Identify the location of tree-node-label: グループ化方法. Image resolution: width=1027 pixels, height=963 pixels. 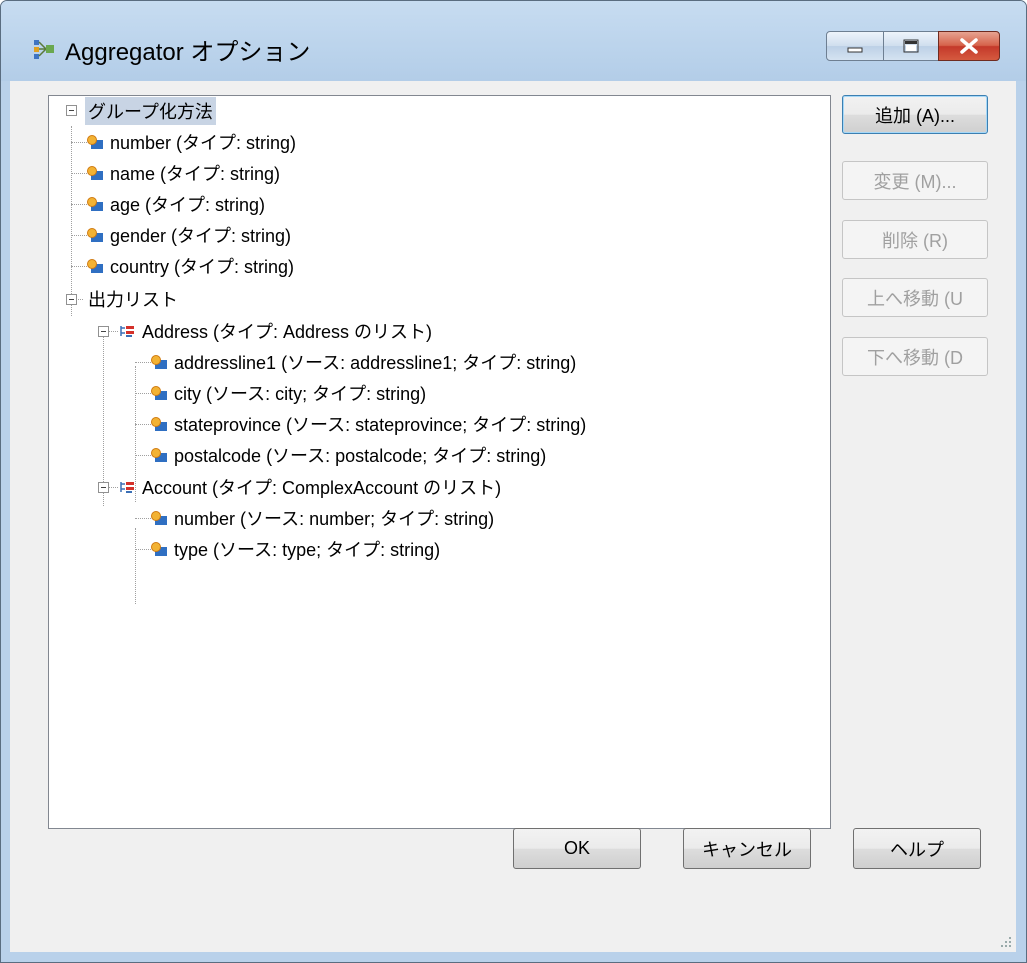
(150, 111).